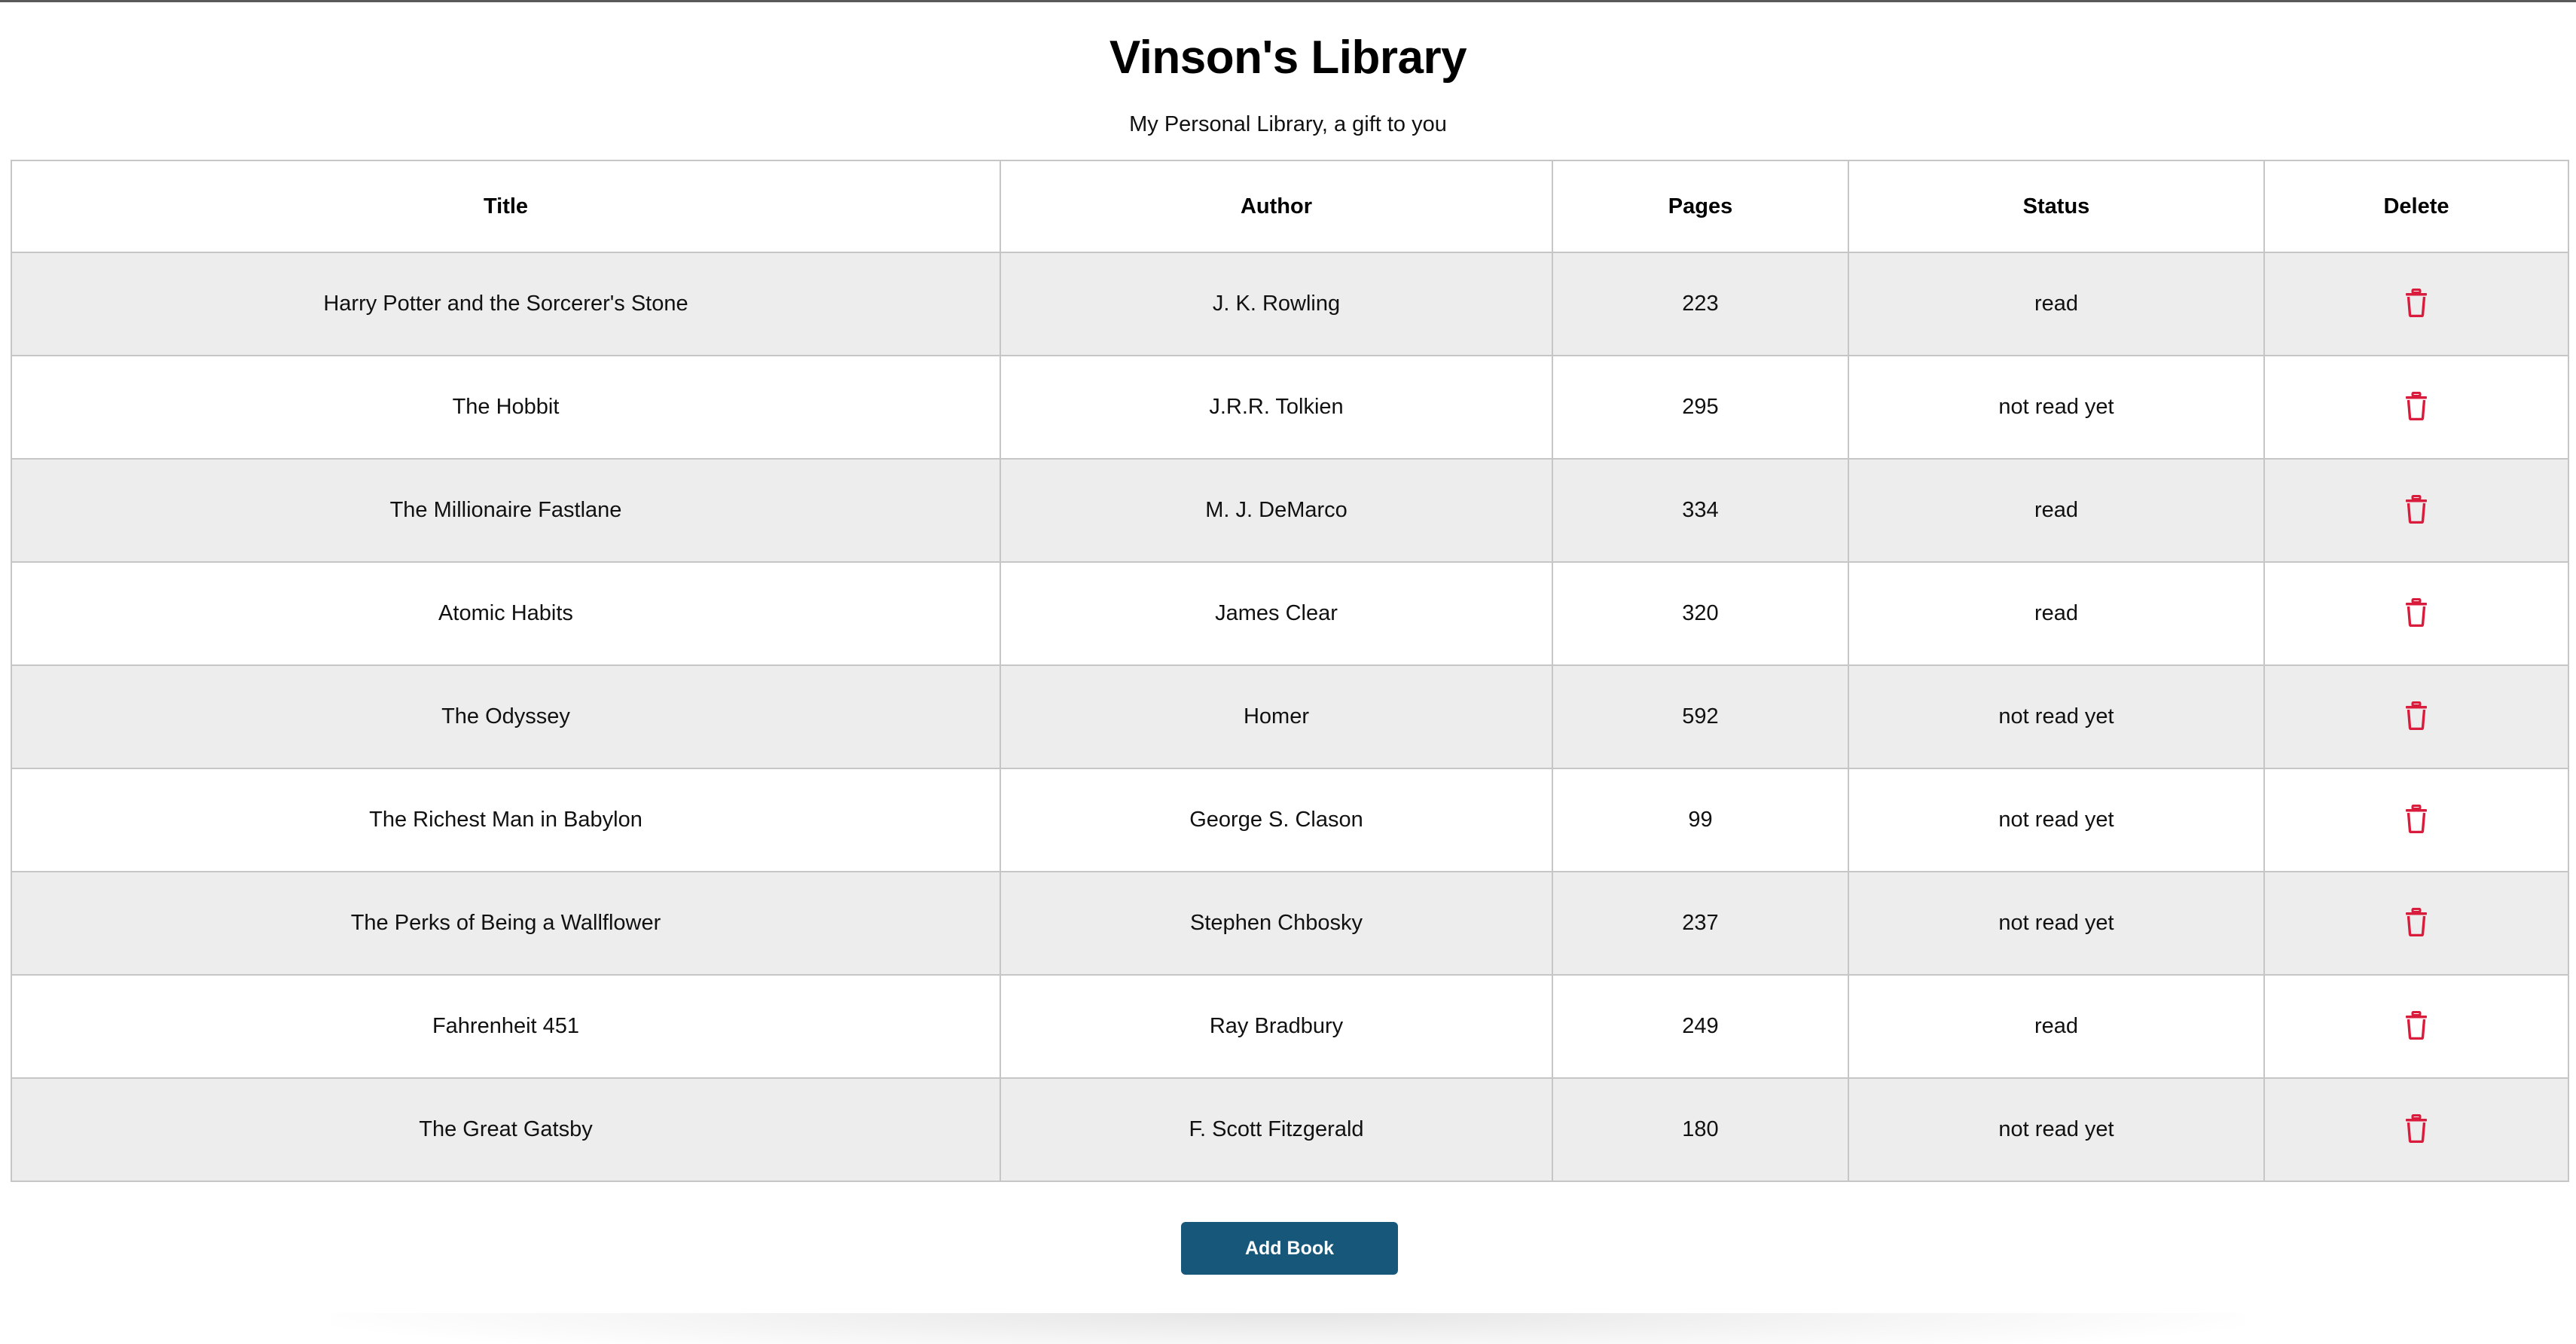  Describe the element at coordinates (1276, 923) in the screenshot. I see `book-author-cell: Stephen Chbosky` at that location.